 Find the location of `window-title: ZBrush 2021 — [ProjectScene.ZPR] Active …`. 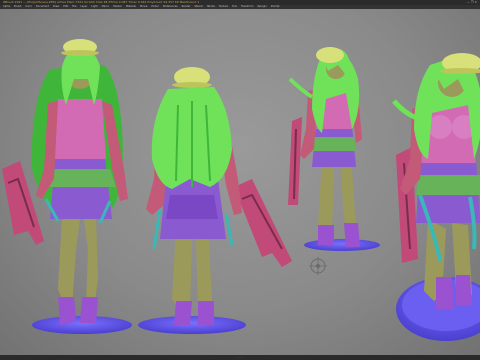

window-title: ZBrush 2021 — [ProjectScene.ZPR] Active … is located at coordinates (101, 2).